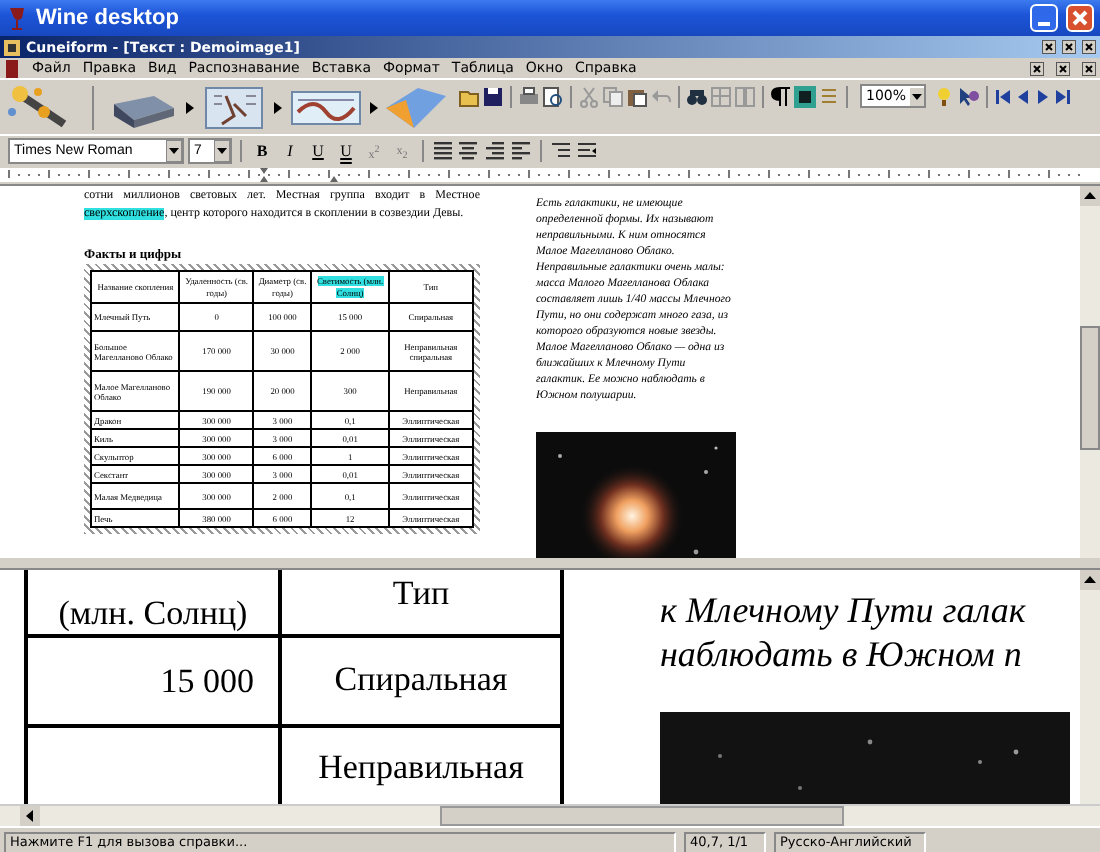  Describe the element at coordinates (107, 18) in the screenshot. I see `window-title: Wine desktop` at that location.